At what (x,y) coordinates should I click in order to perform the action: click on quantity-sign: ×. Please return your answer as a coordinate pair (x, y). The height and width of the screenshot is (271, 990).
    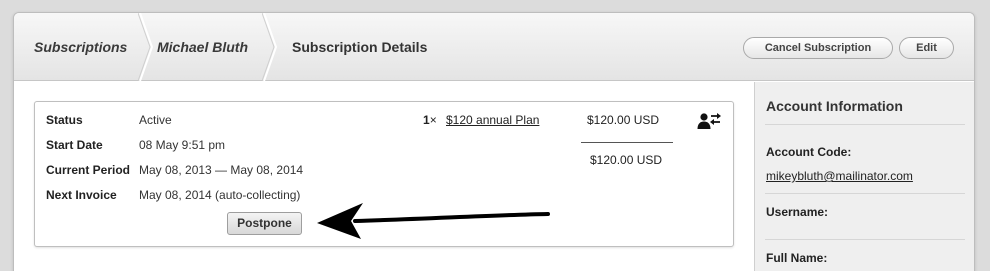
    Looking at the image, I should click on (433, 120).